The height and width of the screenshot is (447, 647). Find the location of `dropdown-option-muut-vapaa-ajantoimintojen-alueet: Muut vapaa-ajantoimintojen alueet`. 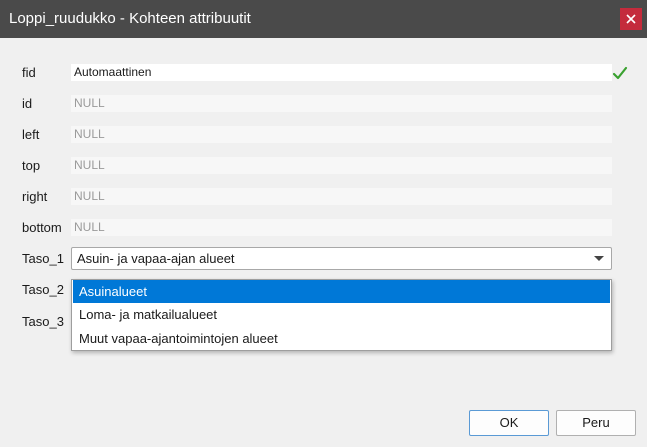

dropdown-option-muut-vapaa-ajantoimintojen-alueet: Muut vapaa-ajantoimintojen alueet is located at coordinates (341, 338).